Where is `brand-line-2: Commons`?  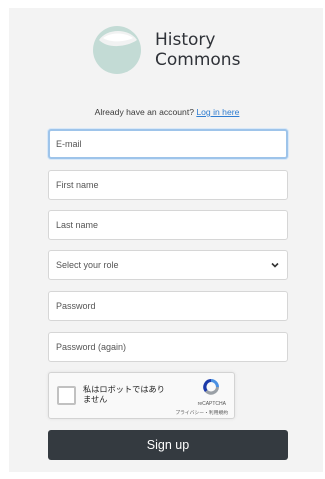
brand-line-2: Commons is located at coordinates (198, 60).